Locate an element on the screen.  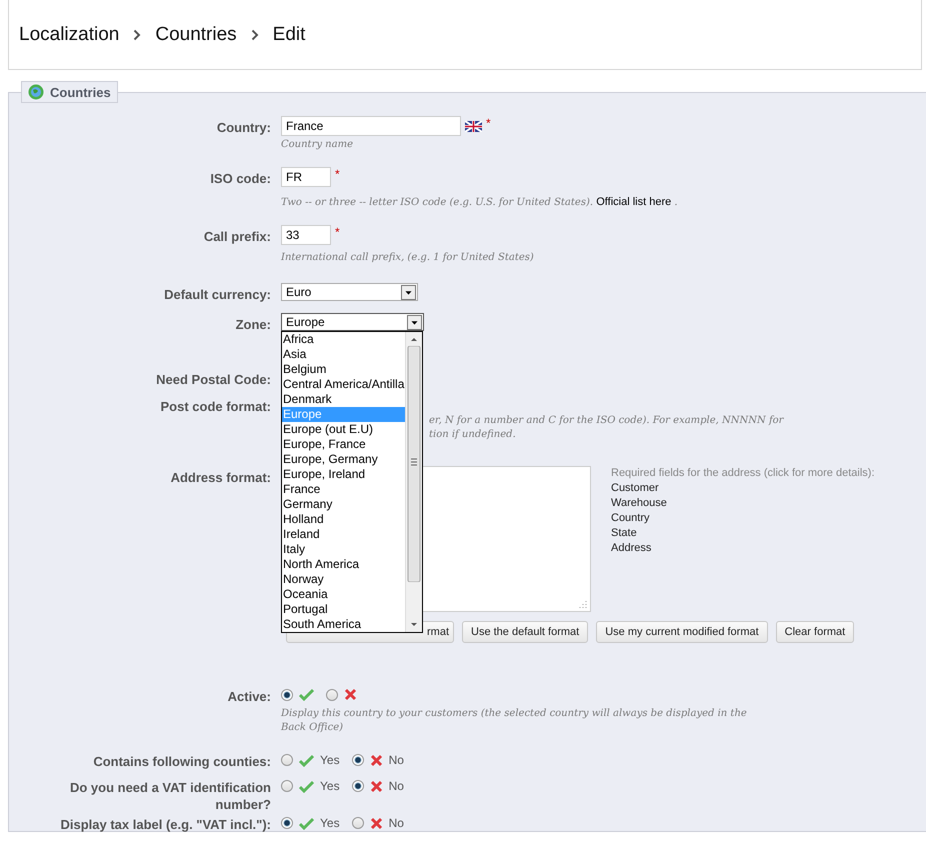
field-label: Active: is located at coordinates (248, 697).